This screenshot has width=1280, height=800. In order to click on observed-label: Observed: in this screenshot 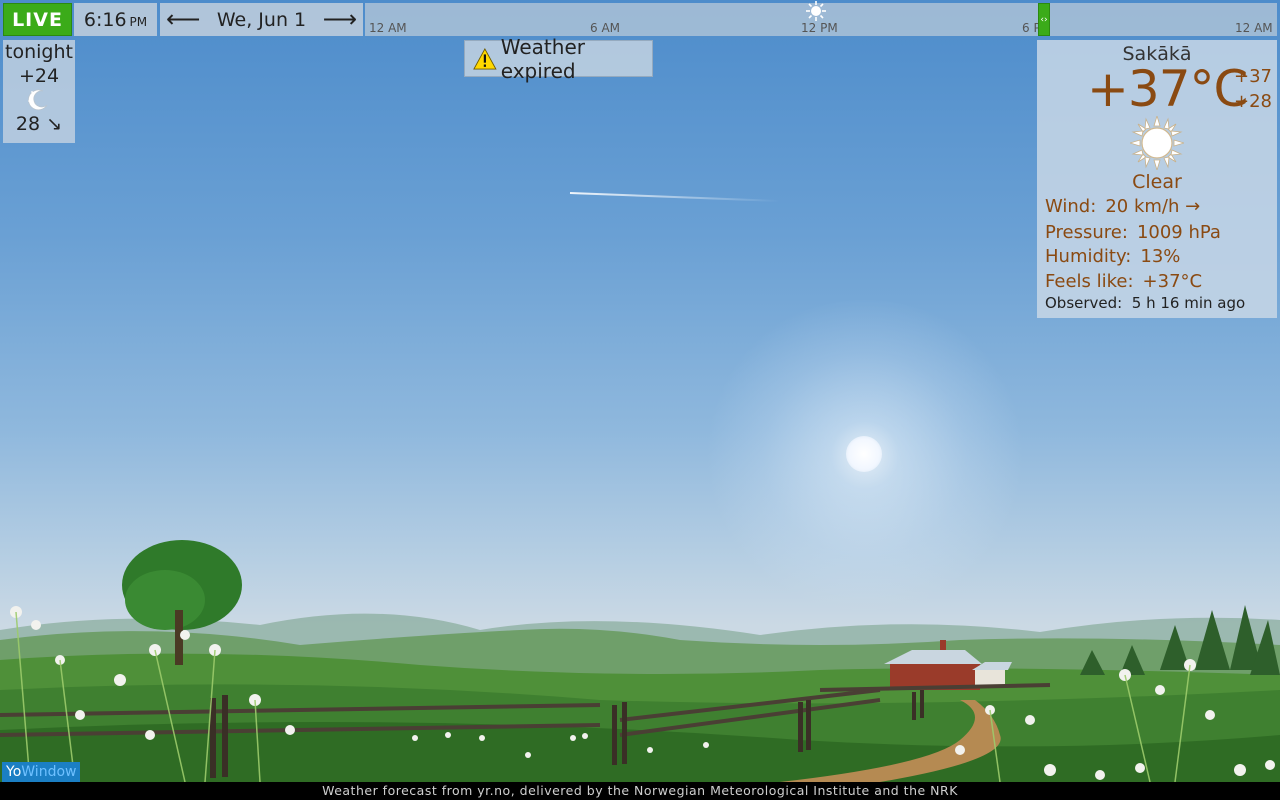, I will do `click(1084, 303)`.